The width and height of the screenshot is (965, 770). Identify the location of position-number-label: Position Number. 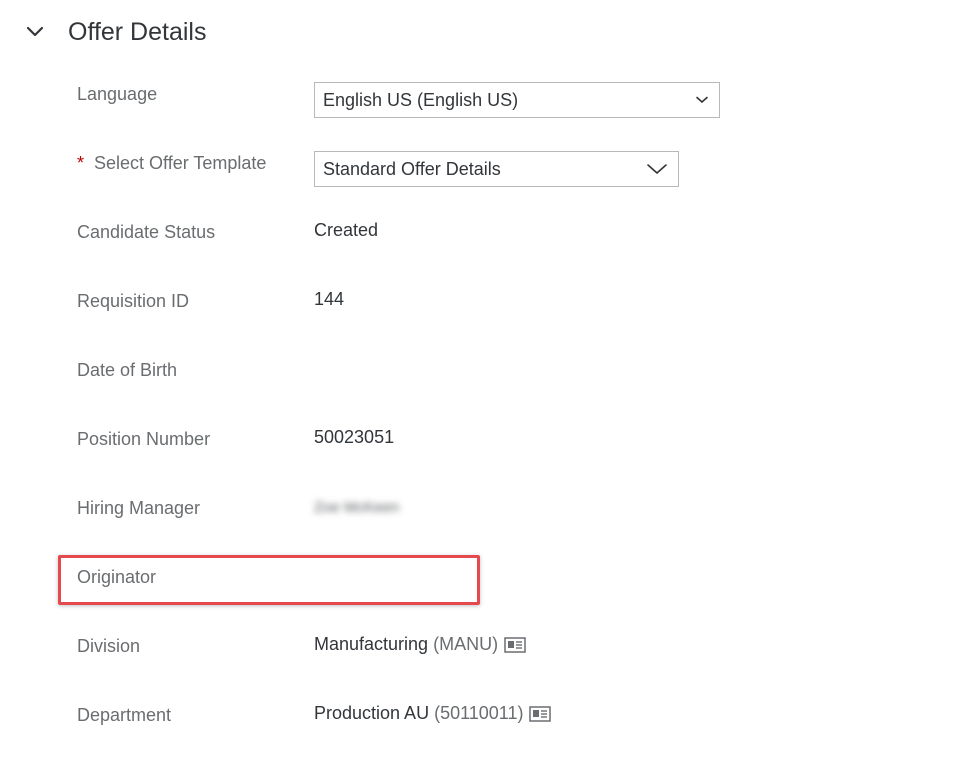
(144, 439).